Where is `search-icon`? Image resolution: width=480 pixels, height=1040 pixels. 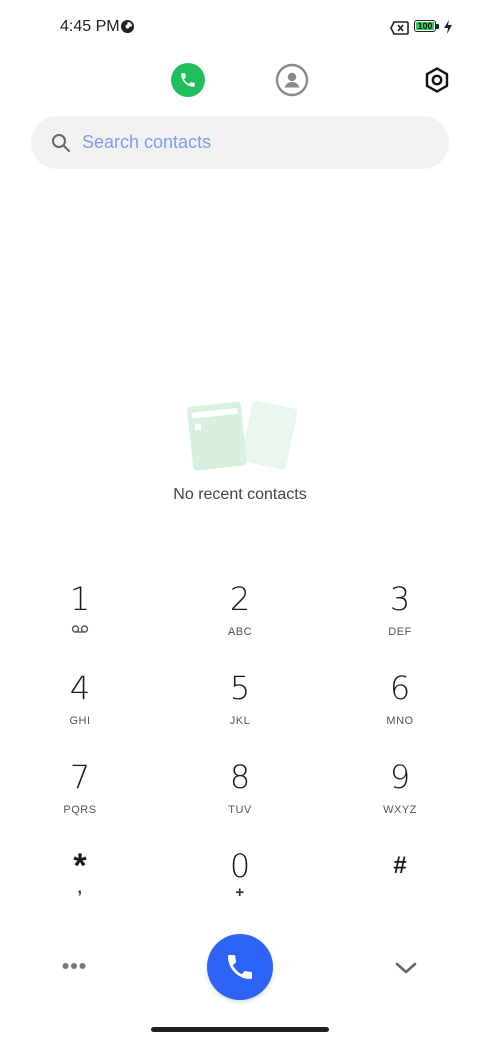
search-icon is located at coordinates (61, 143).